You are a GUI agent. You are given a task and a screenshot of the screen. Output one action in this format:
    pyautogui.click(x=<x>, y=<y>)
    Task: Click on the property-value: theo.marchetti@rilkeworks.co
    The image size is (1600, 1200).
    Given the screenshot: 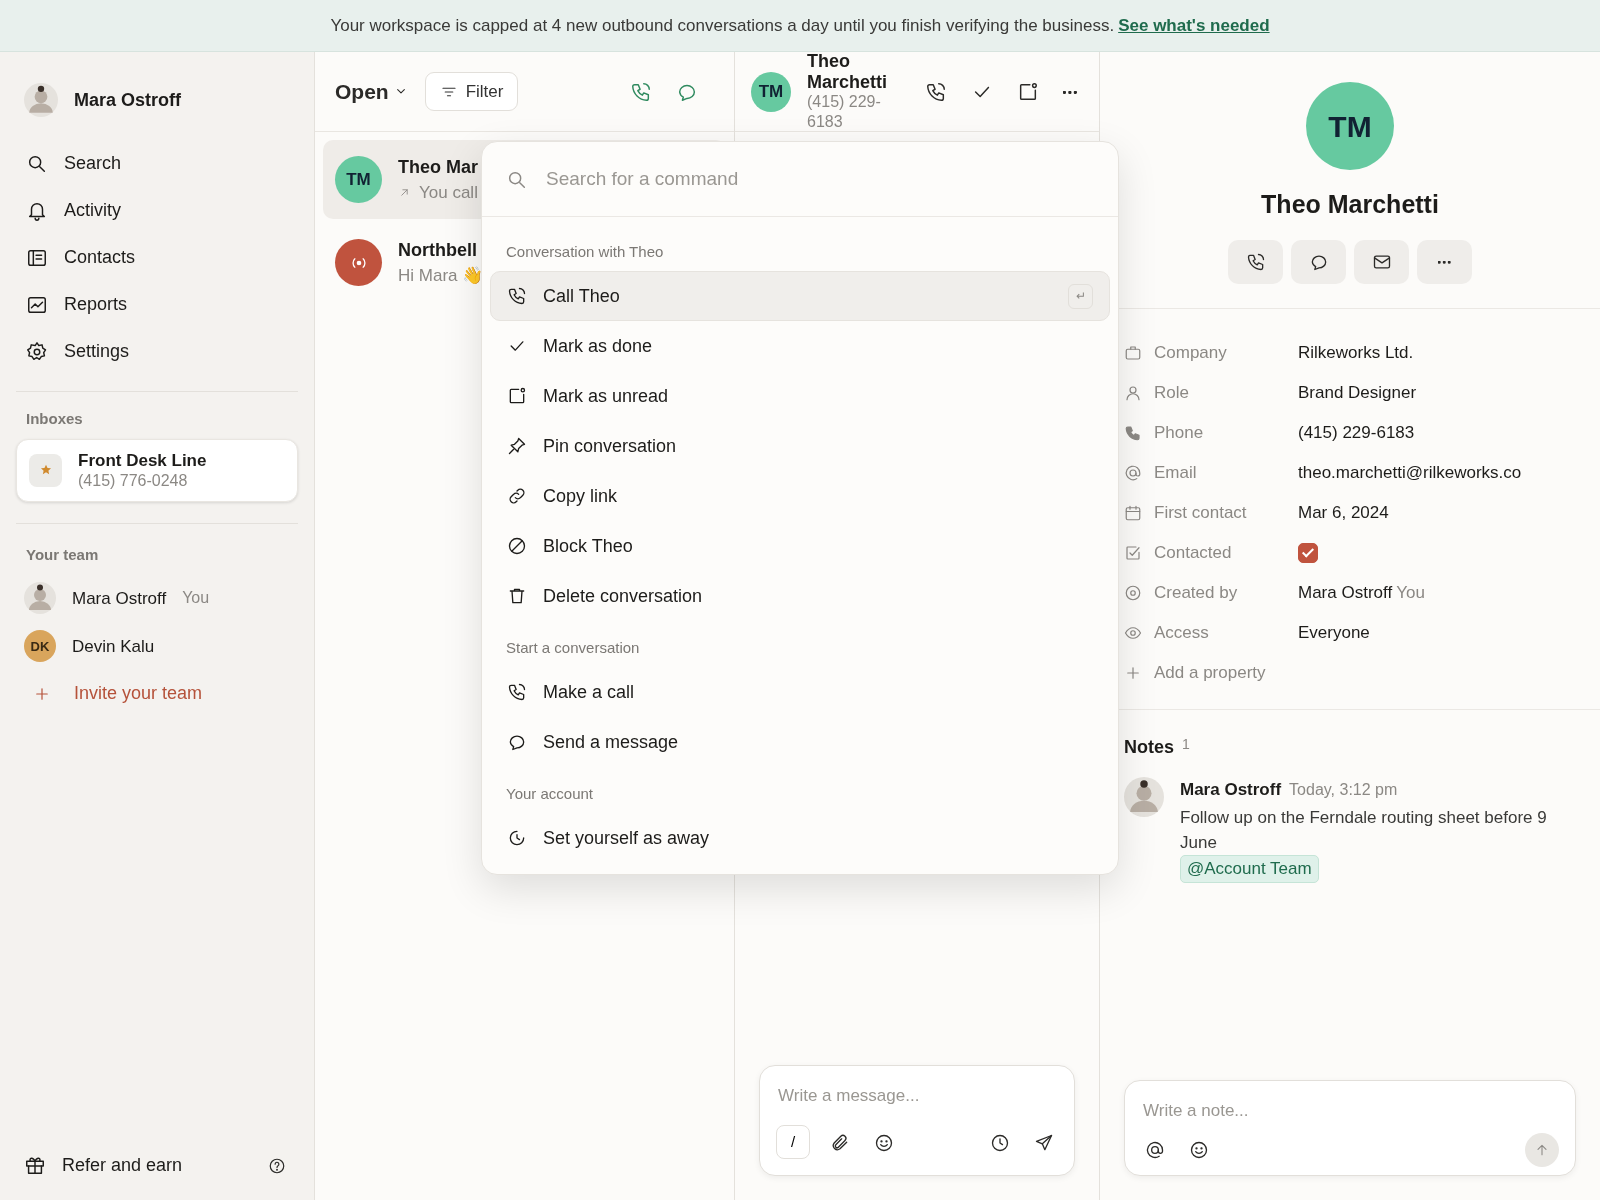 What is the action you would take?
    pyautogui.click(x=1410, y=472)
    